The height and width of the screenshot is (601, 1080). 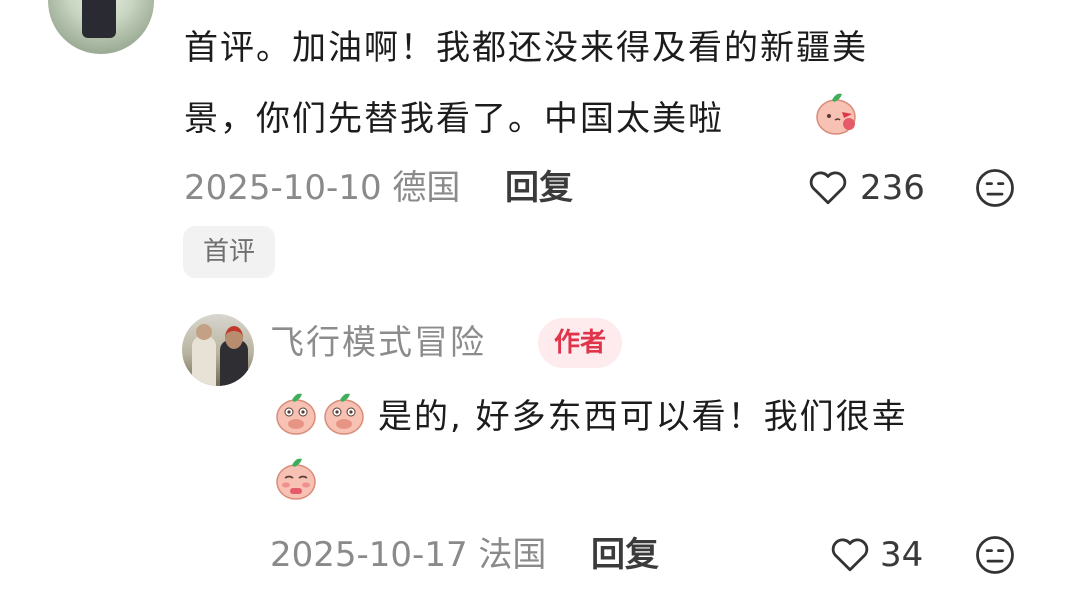 I want to click on like-count: 34, so click(x=902, y=555).